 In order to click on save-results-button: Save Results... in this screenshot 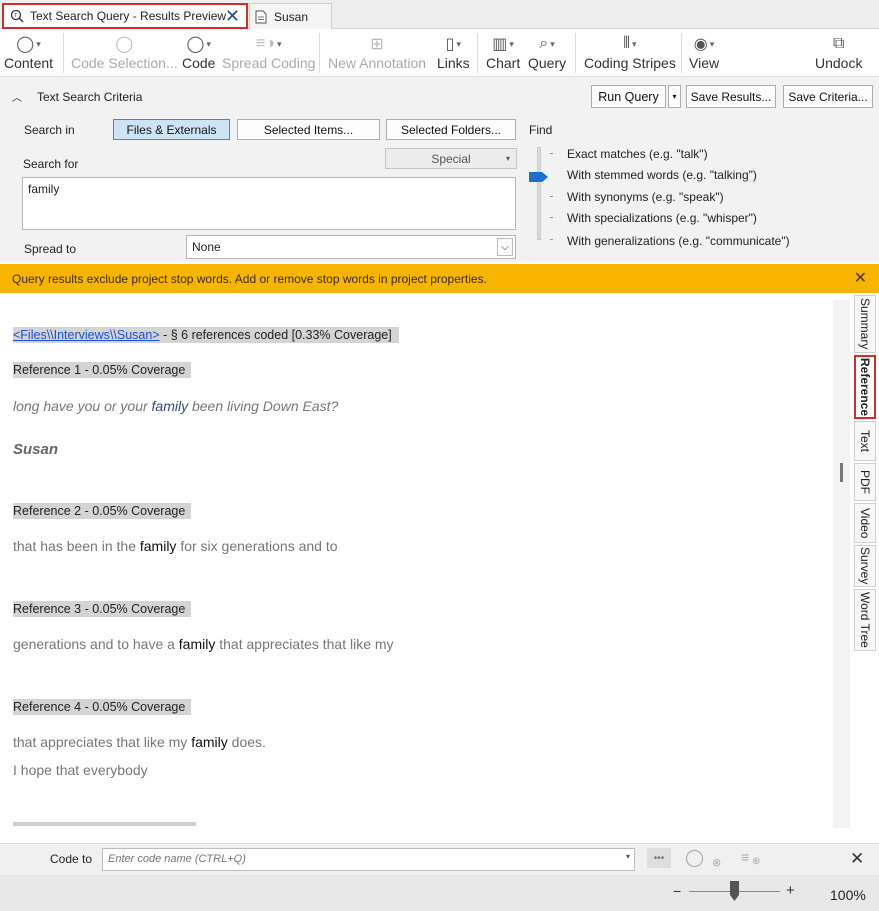, I will do `click(731, 96)`.